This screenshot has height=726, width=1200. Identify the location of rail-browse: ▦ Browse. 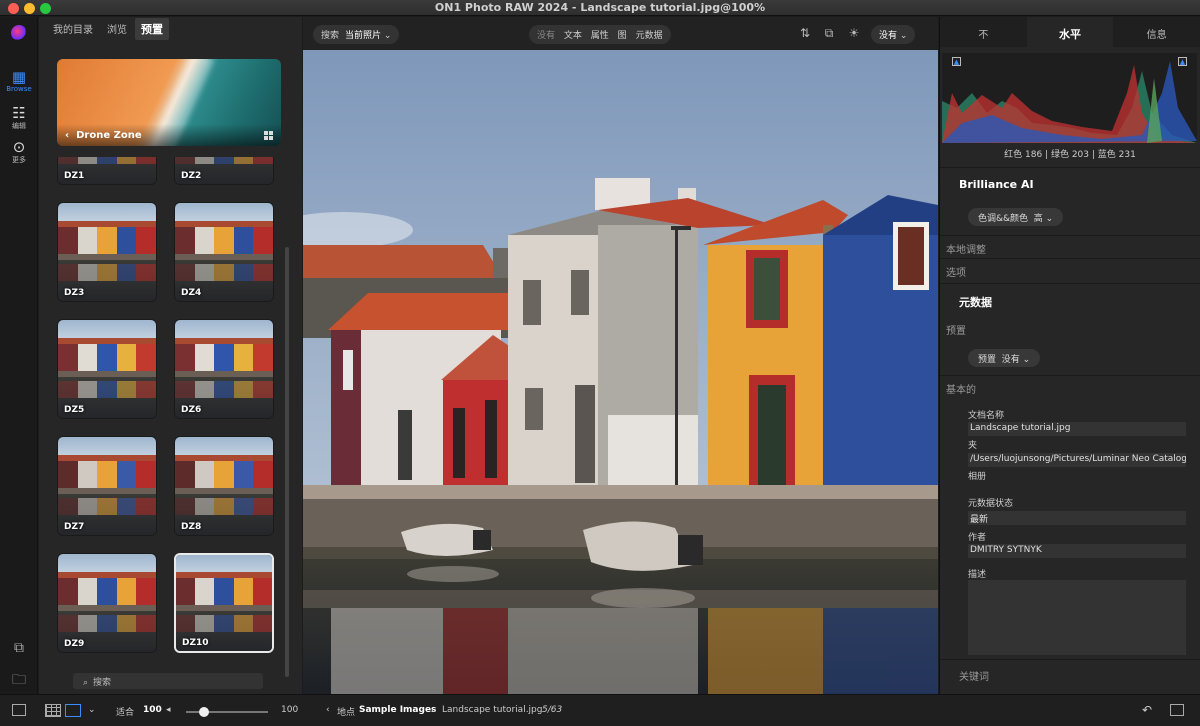
(19, 81).